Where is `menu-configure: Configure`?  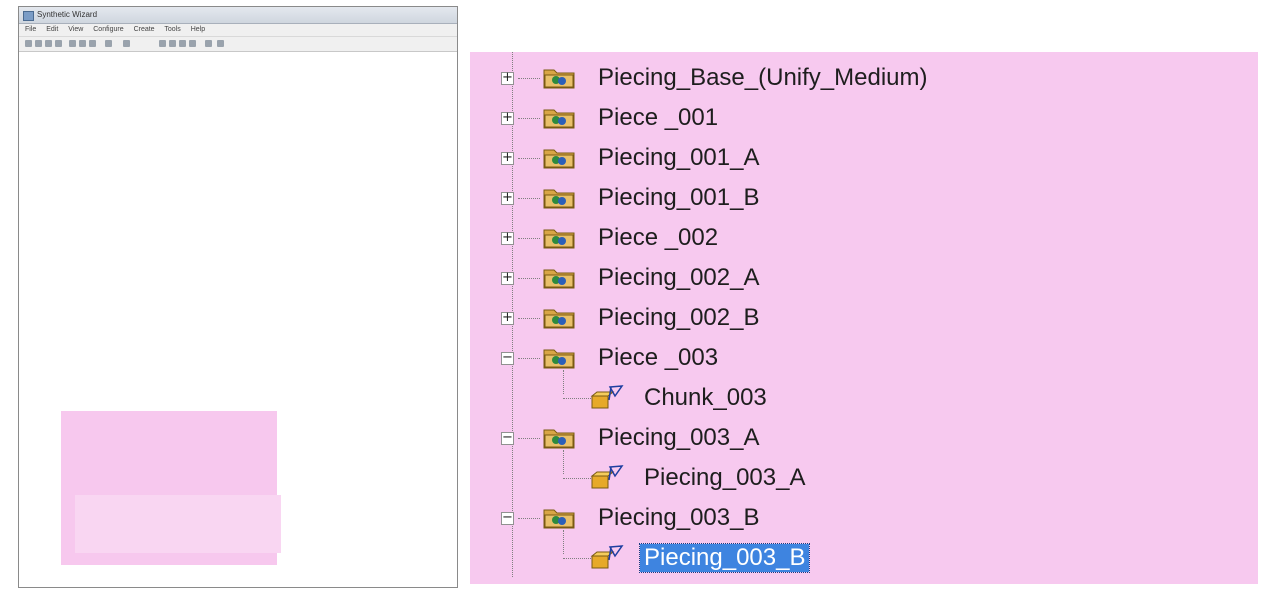 menu-configure: Configure is located at coordinates (108, 29).